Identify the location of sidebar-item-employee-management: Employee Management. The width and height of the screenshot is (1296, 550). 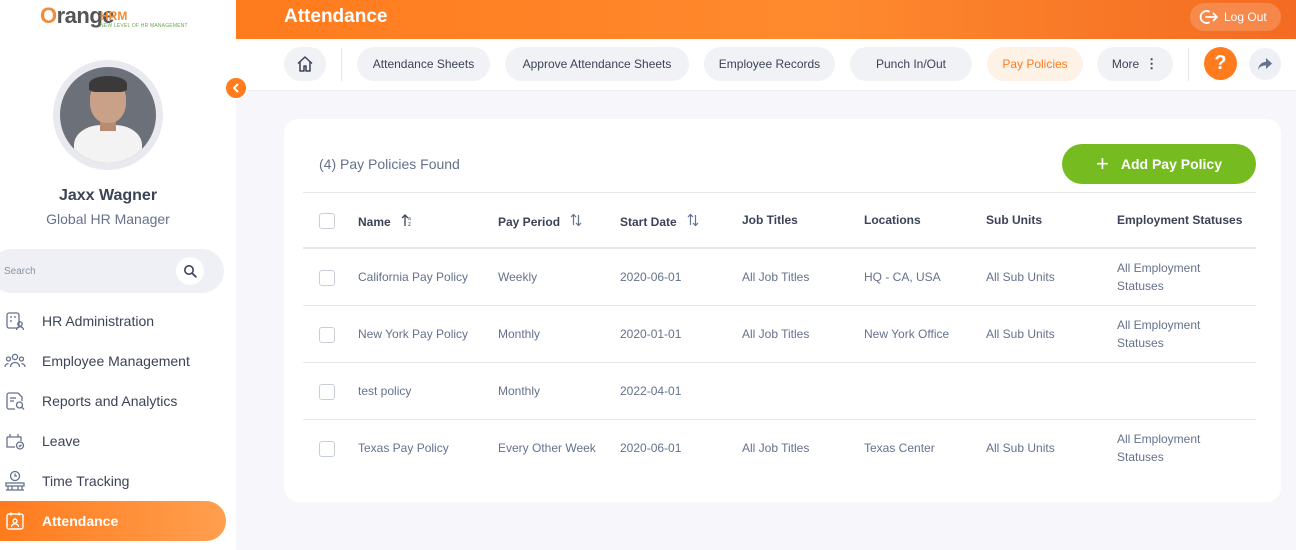
(118, 361).